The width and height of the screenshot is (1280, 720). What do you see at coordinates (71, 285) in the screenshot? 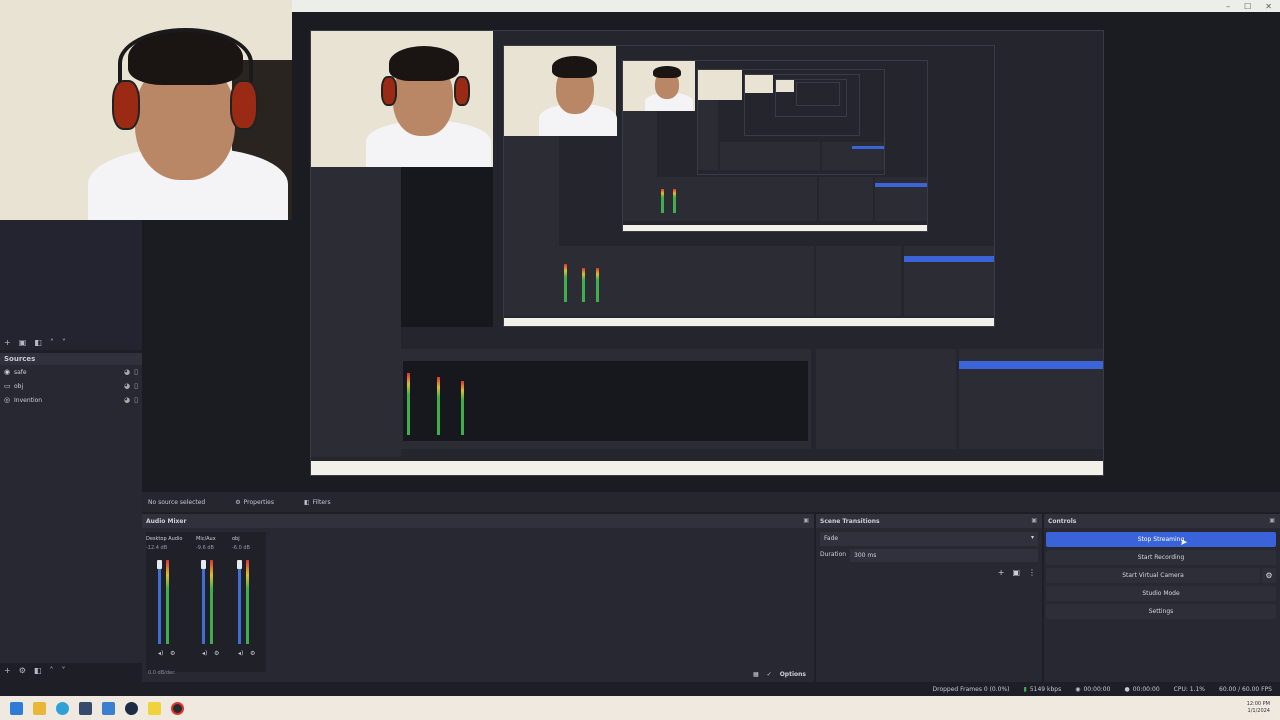
I see `scenes-dock` at bounding box center [71, 285].